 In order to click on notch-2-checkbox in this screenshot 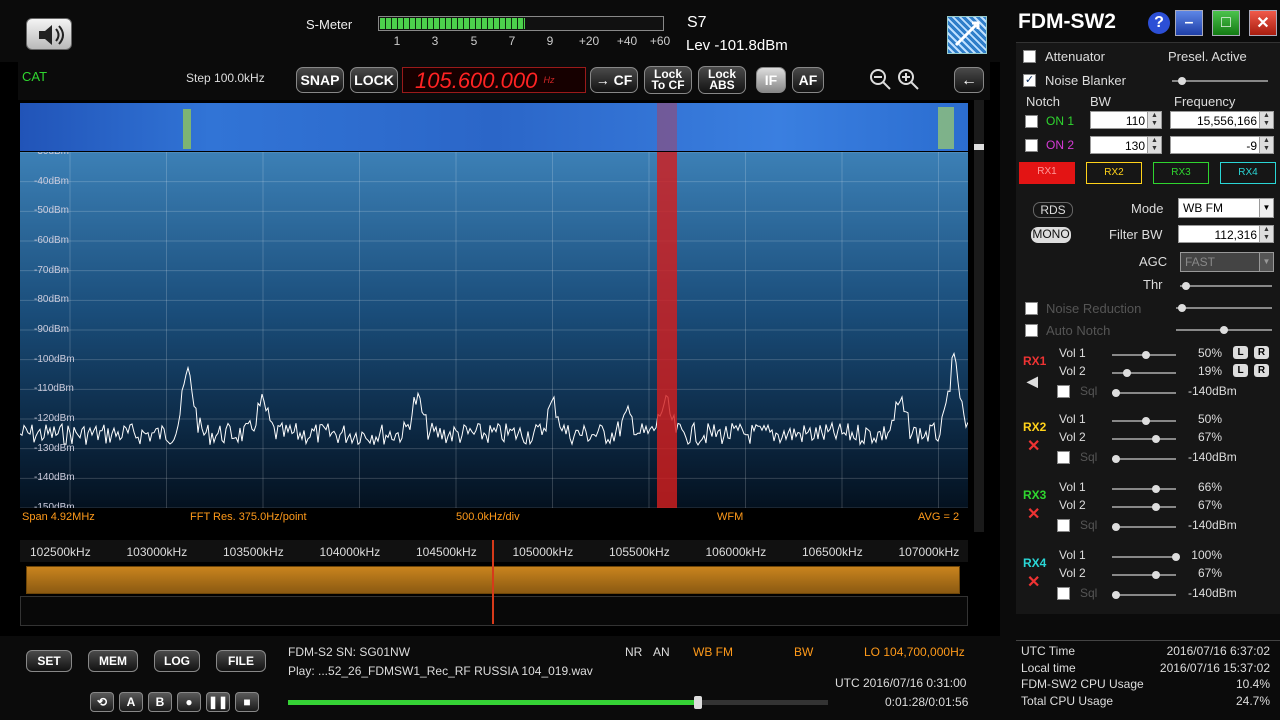, I will do `click(1031, 145)`.